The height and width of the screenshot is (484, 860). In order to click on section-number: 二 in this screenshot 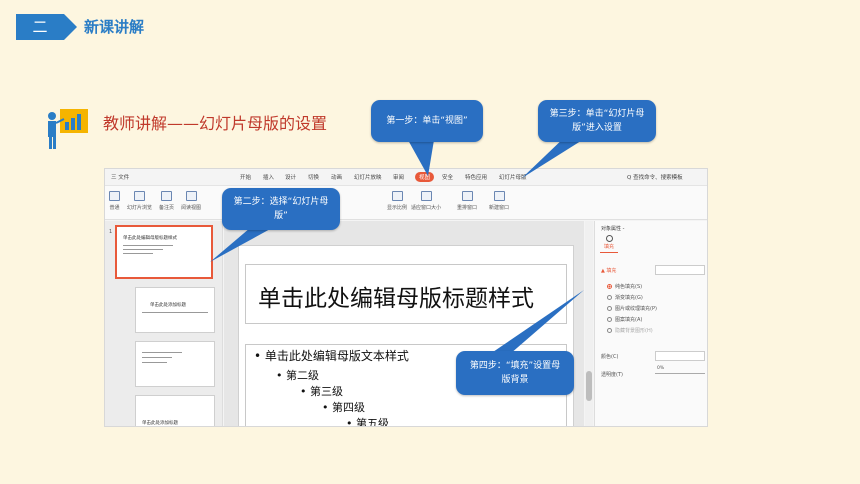, I will do `click(40, 27)`.